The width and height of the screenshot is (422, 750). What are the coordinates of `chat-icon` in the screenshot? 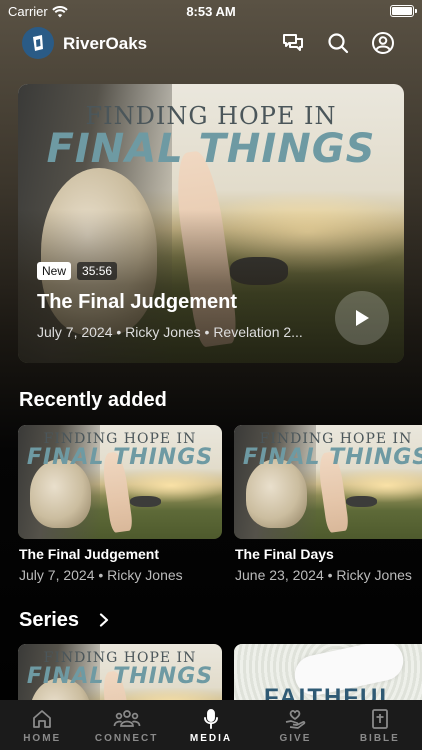 It's located at (293, 43).